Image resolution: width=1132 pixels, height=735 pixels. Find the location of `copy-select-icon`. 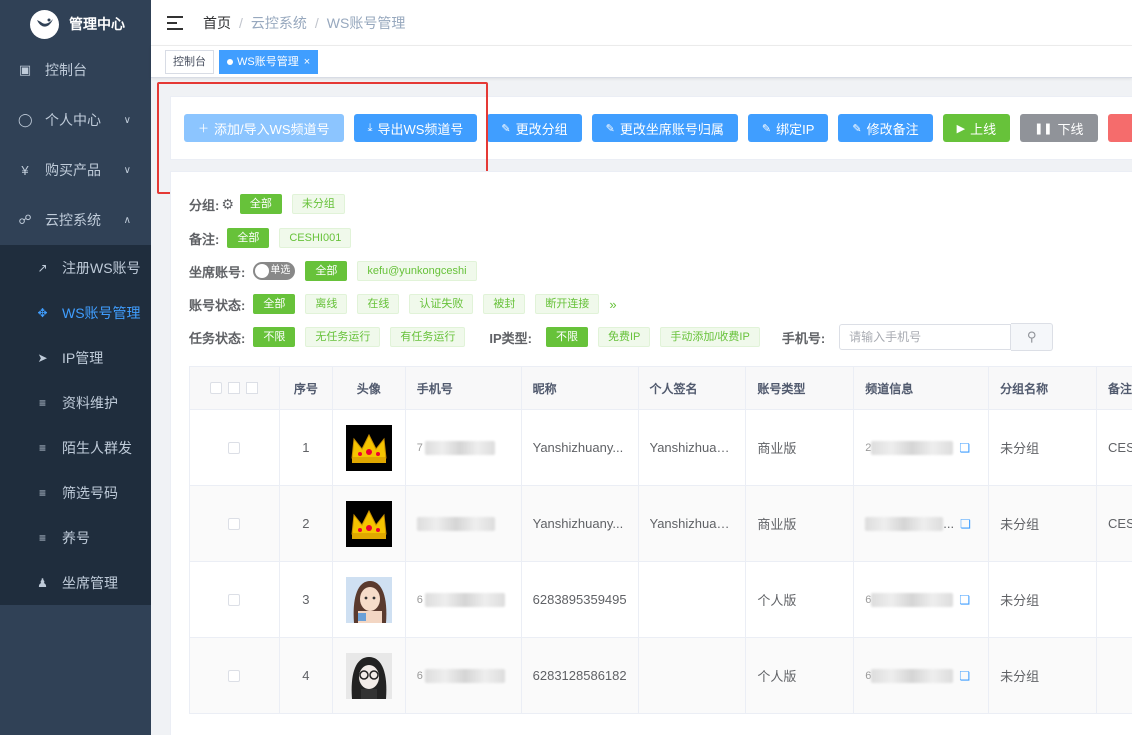

copy-select-icon is located at coordinates (234, 388).